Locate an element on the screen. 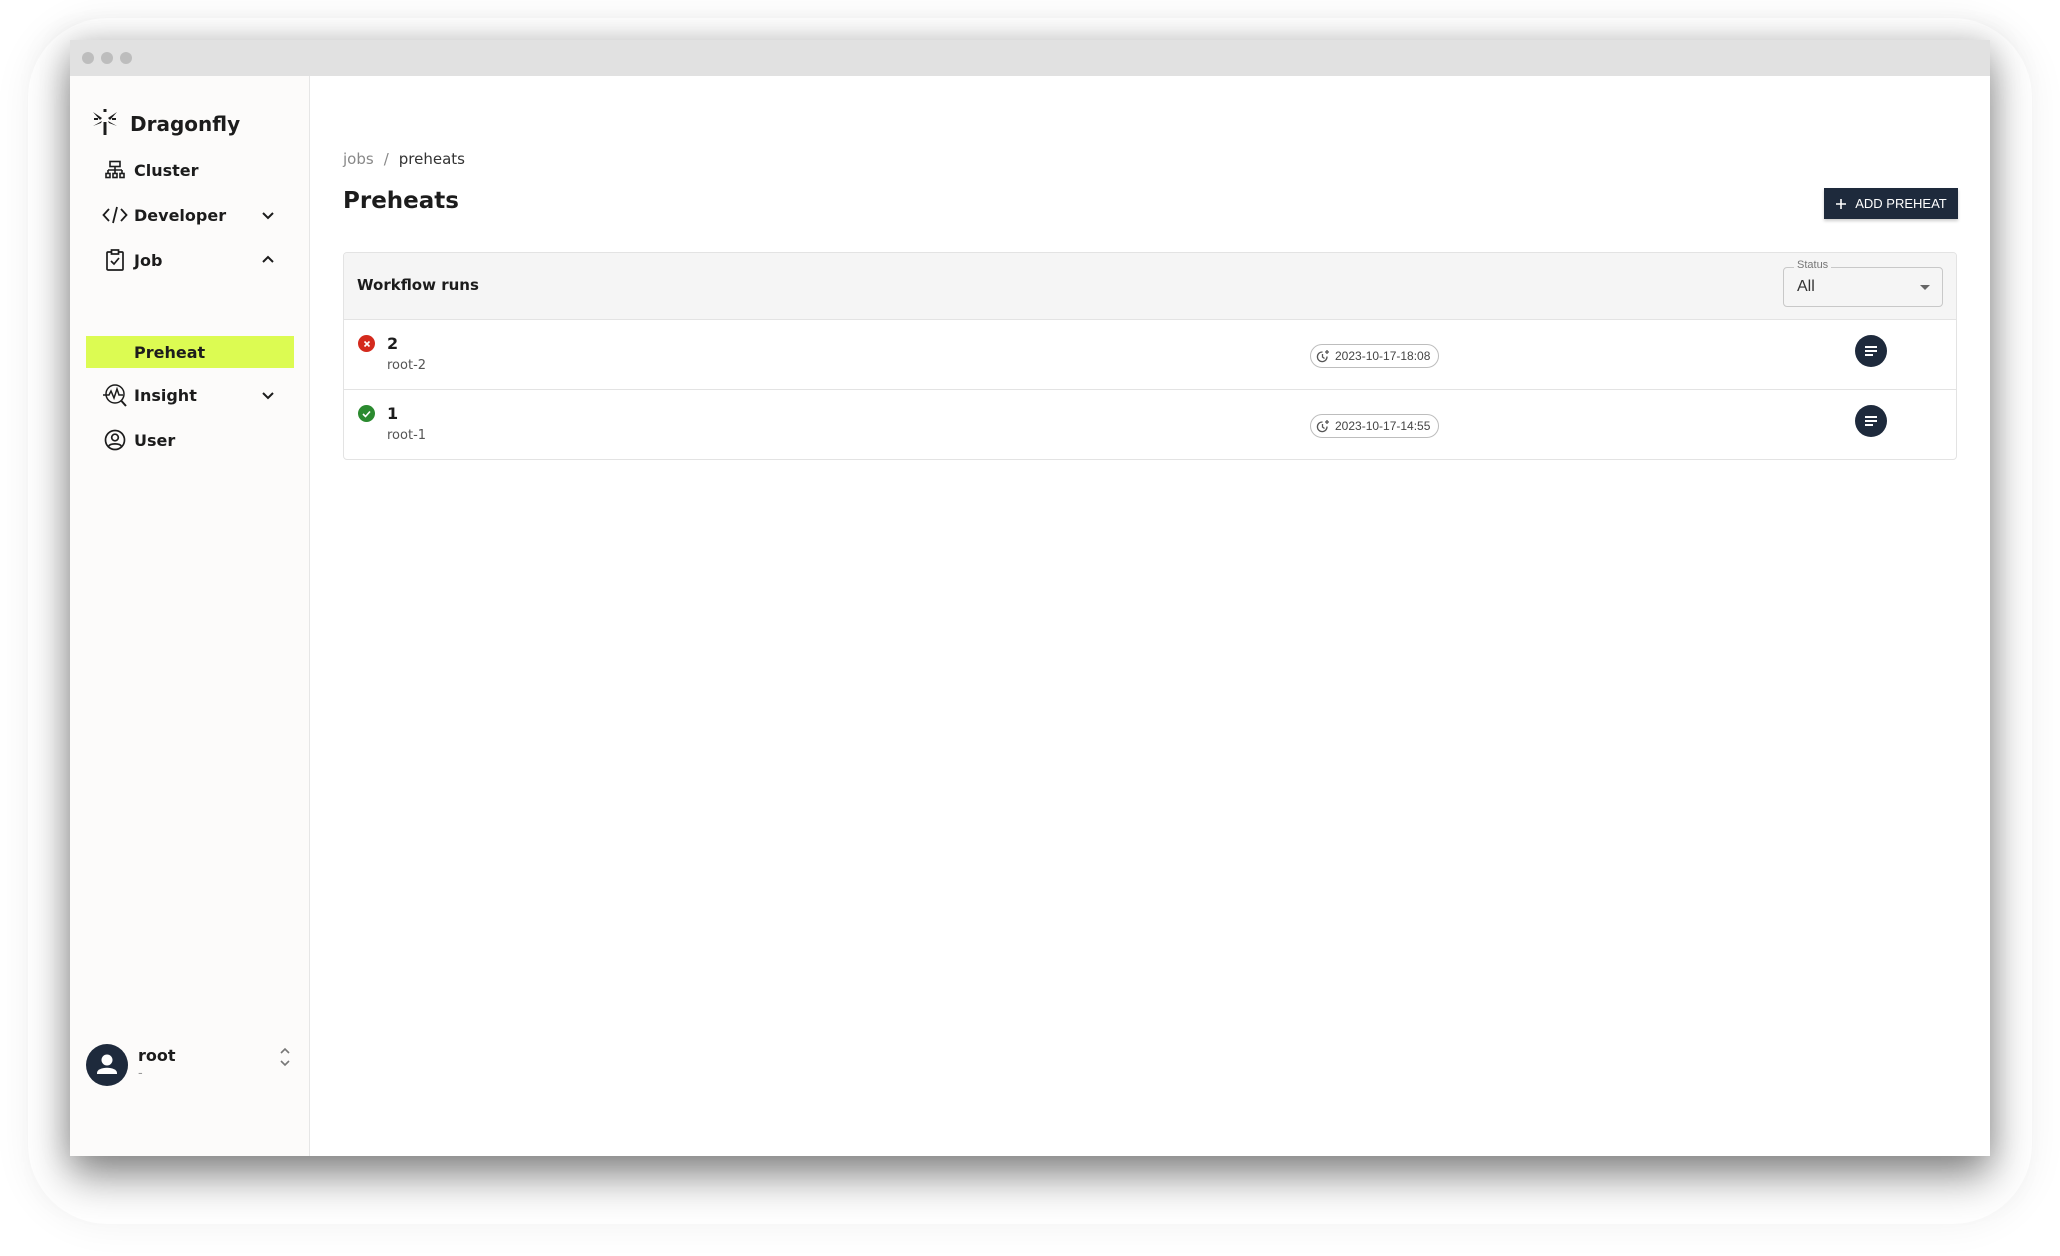 The image size is (2060, 1256). caret-down-icon is located at coordinates (1925, 287).